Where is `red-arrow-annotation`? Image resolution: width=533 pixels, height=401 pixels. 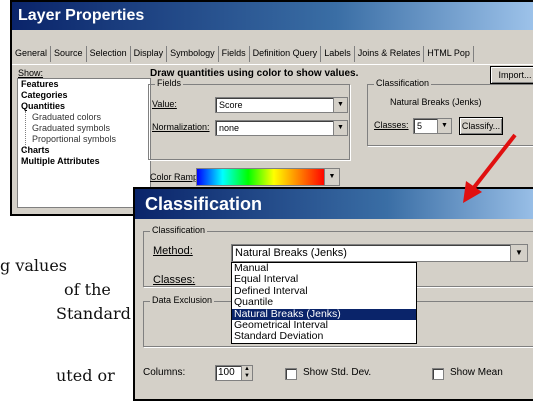 red-arrow-annotation is located at coordinates (490, 168).